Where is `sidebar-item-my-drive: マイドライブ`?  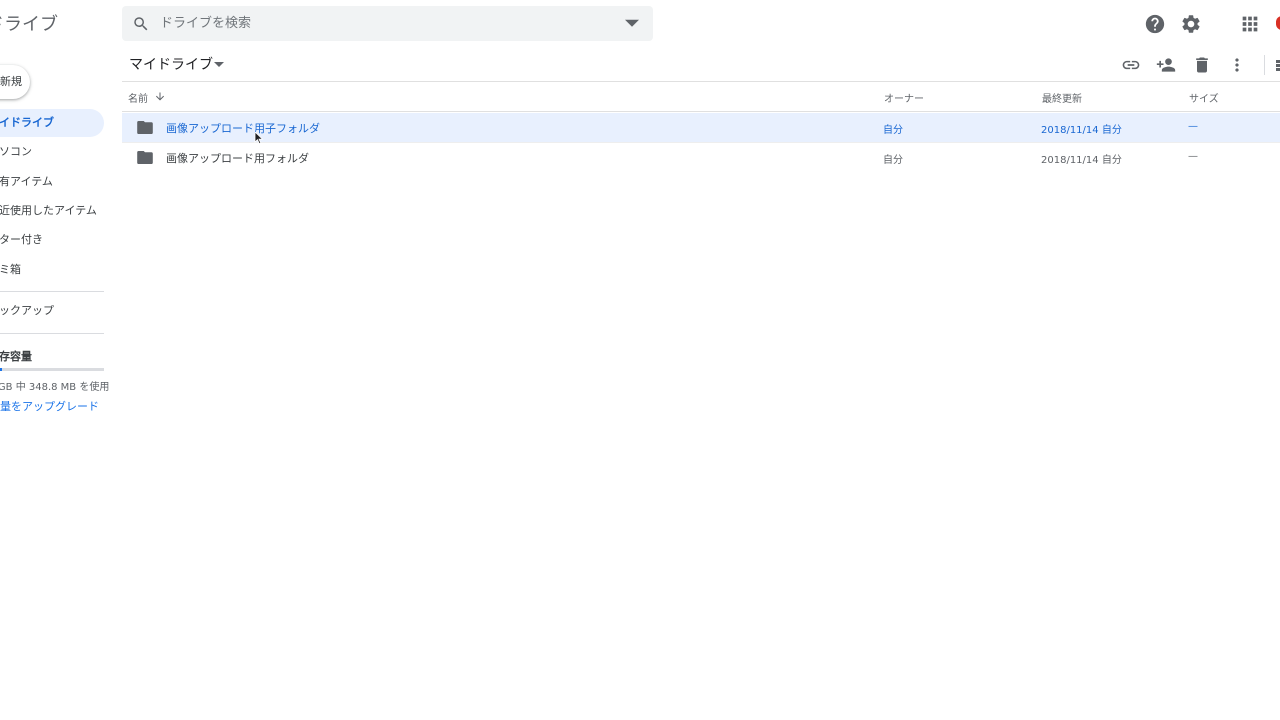
sidebar-item-my-drive: マイドライブ is located at coordinates (52, 123).